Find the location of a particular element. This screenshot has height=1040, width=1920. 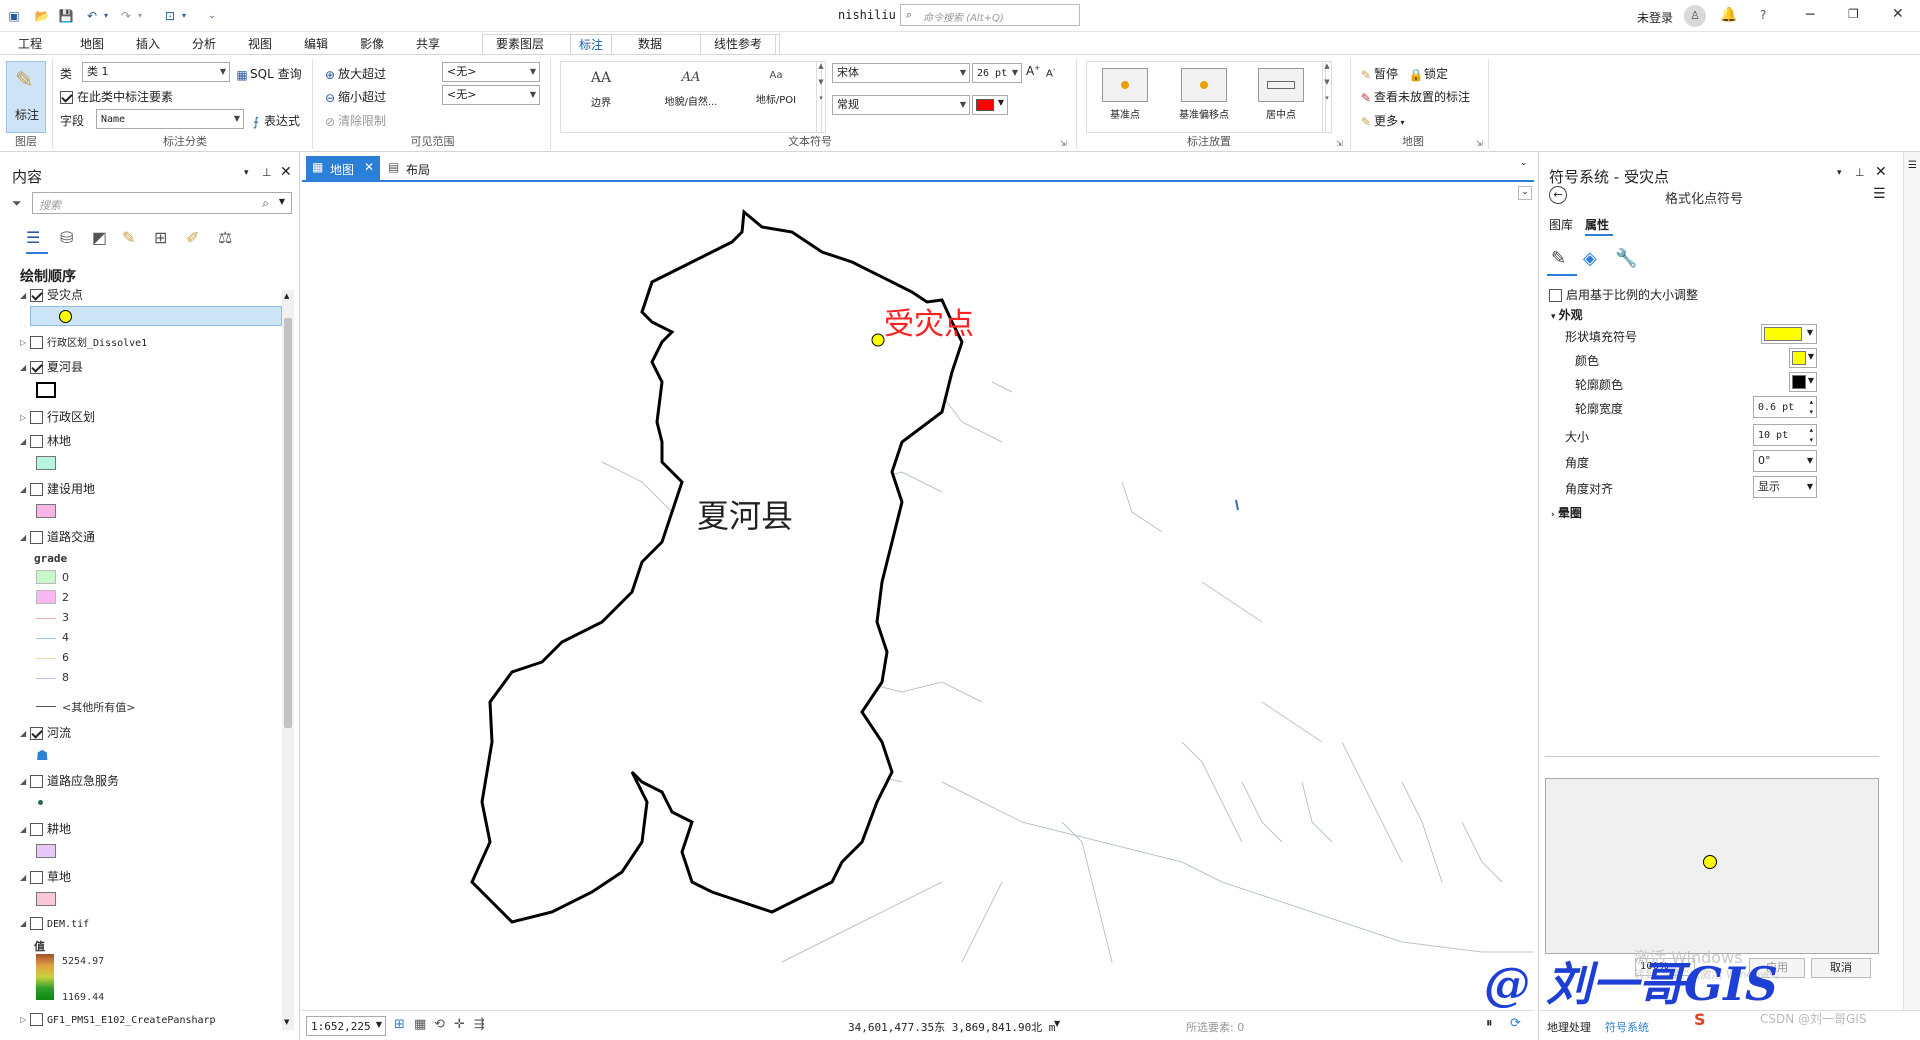

selected-symbol-row is located at coordinates (156, 316).